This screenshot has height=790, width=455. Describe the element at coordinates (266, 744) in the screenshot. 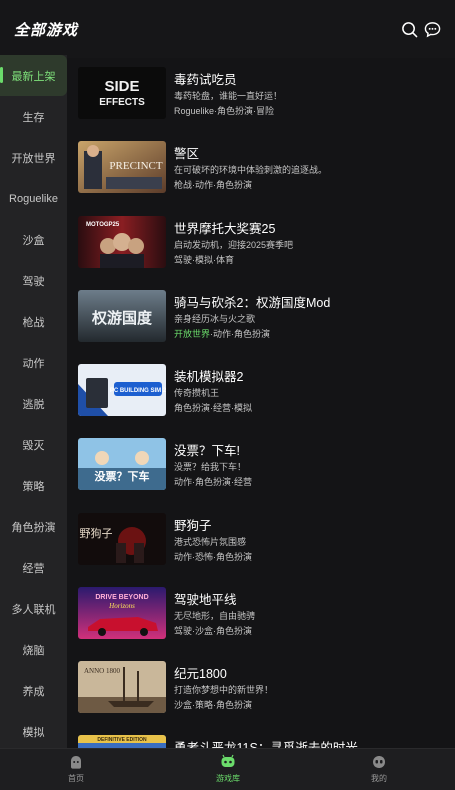

I see `game-title: 勇者斗恶龙11S：寻觅逝去的时光` at that location.